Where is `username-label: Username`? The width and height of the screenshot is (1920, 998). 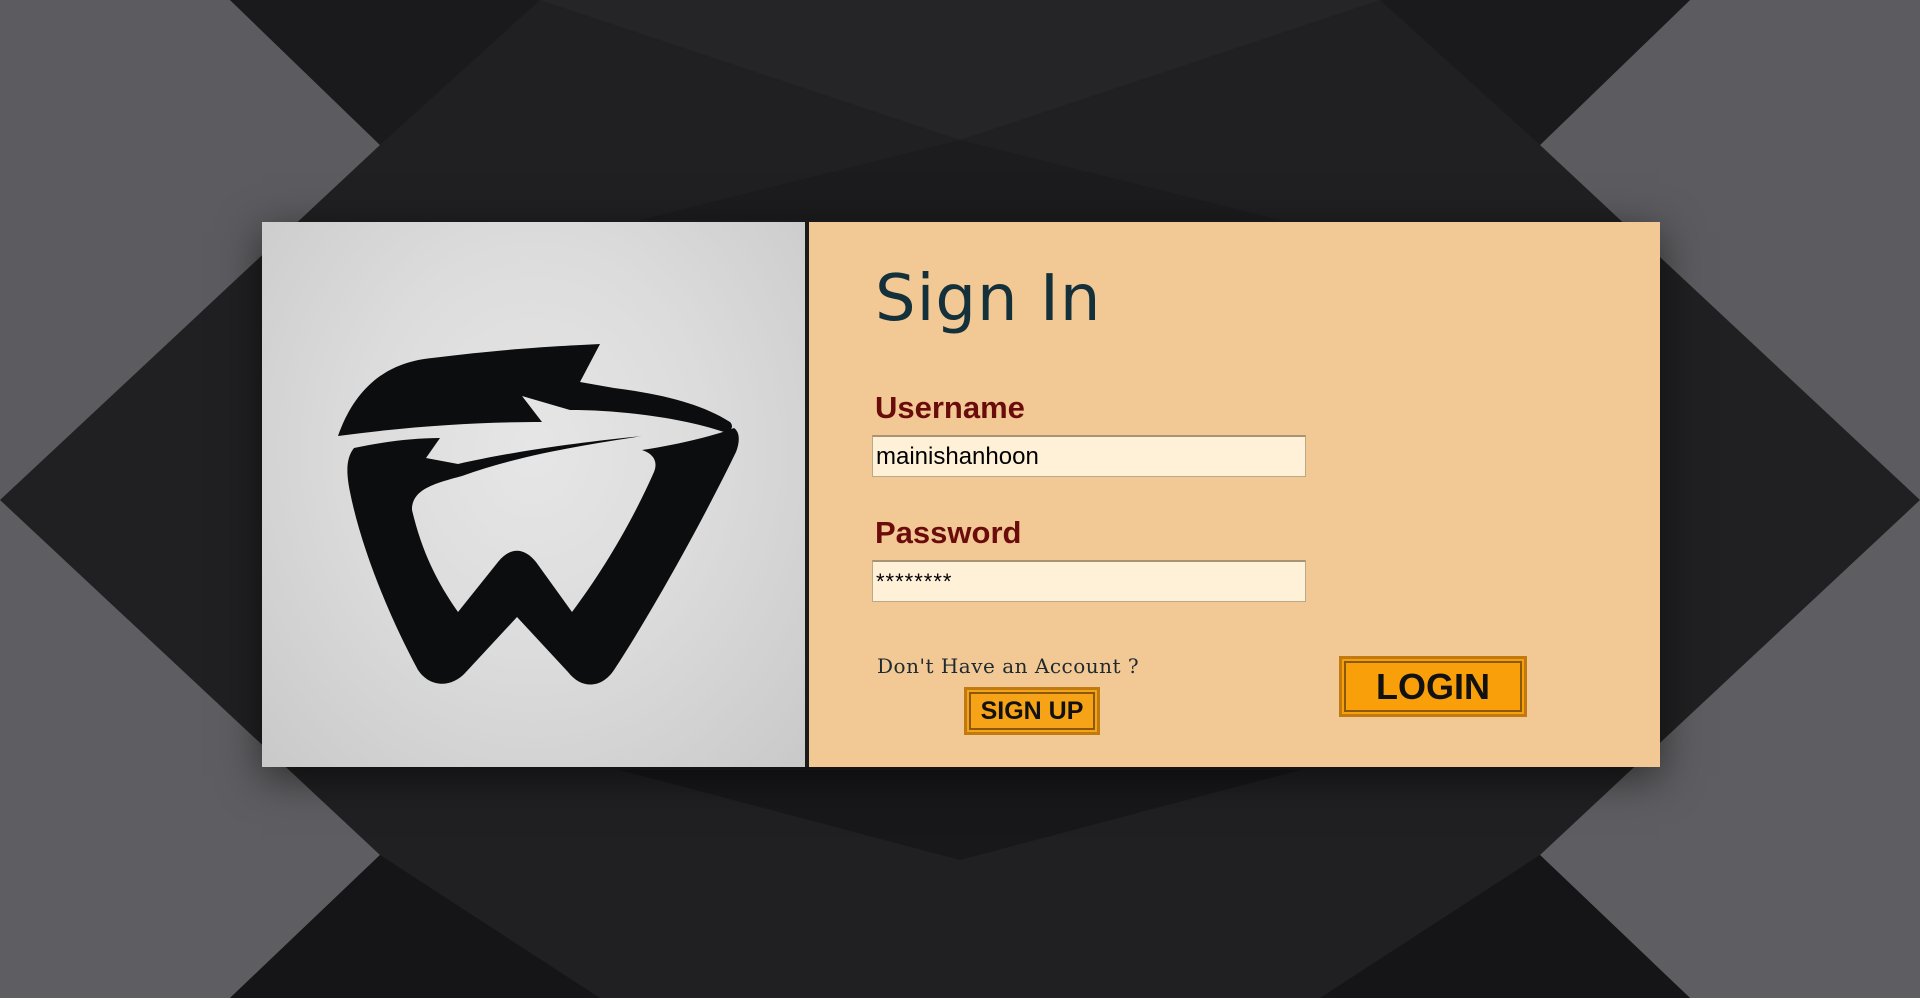
username-label: Username is located at coordinates (950, 407).